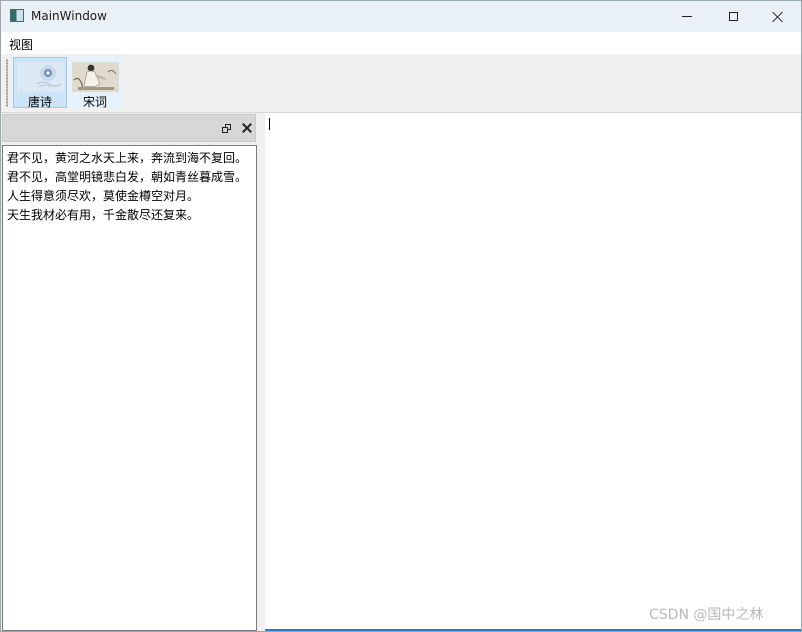 The width and height of the screenshot is (802, 632). I want to click on close-button, so click(778, 16).